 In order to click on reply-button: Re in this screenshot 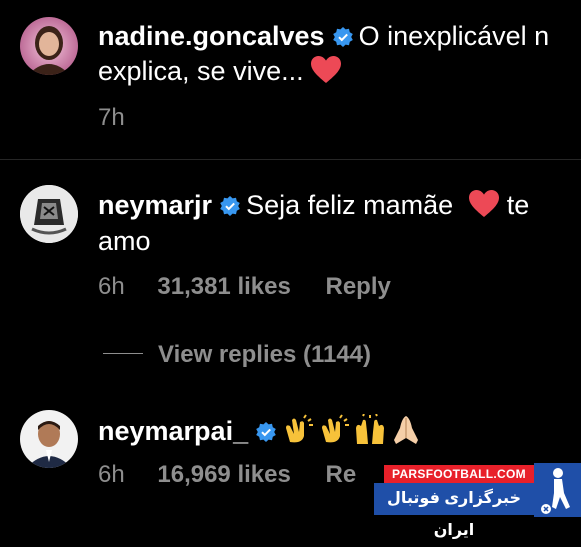, I will do `click(341, 474)`.